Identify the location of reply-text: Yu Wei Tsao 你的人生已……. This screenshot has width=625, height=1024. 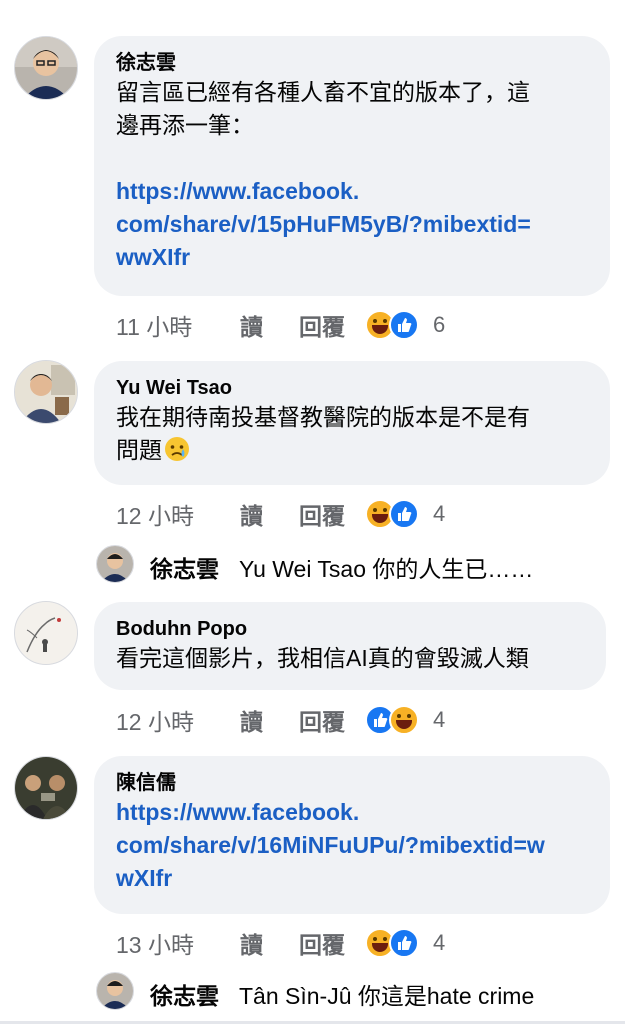
(386, 567).